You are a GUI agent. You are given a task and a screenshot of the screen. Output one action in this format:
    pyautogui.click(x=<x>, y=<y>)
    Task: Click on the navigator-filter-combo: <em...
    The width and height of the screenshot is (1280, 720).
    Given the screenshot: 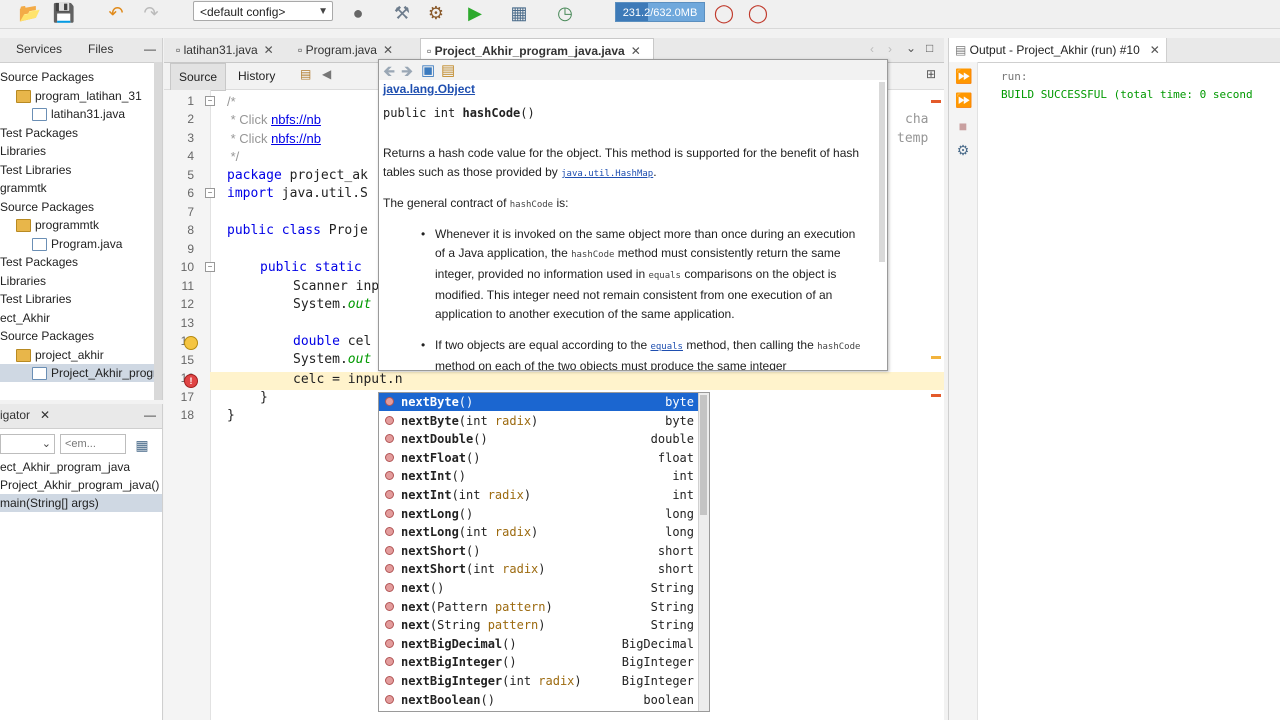 What is the action you would take?
    pyautogui.click(x=93, y=444)
    